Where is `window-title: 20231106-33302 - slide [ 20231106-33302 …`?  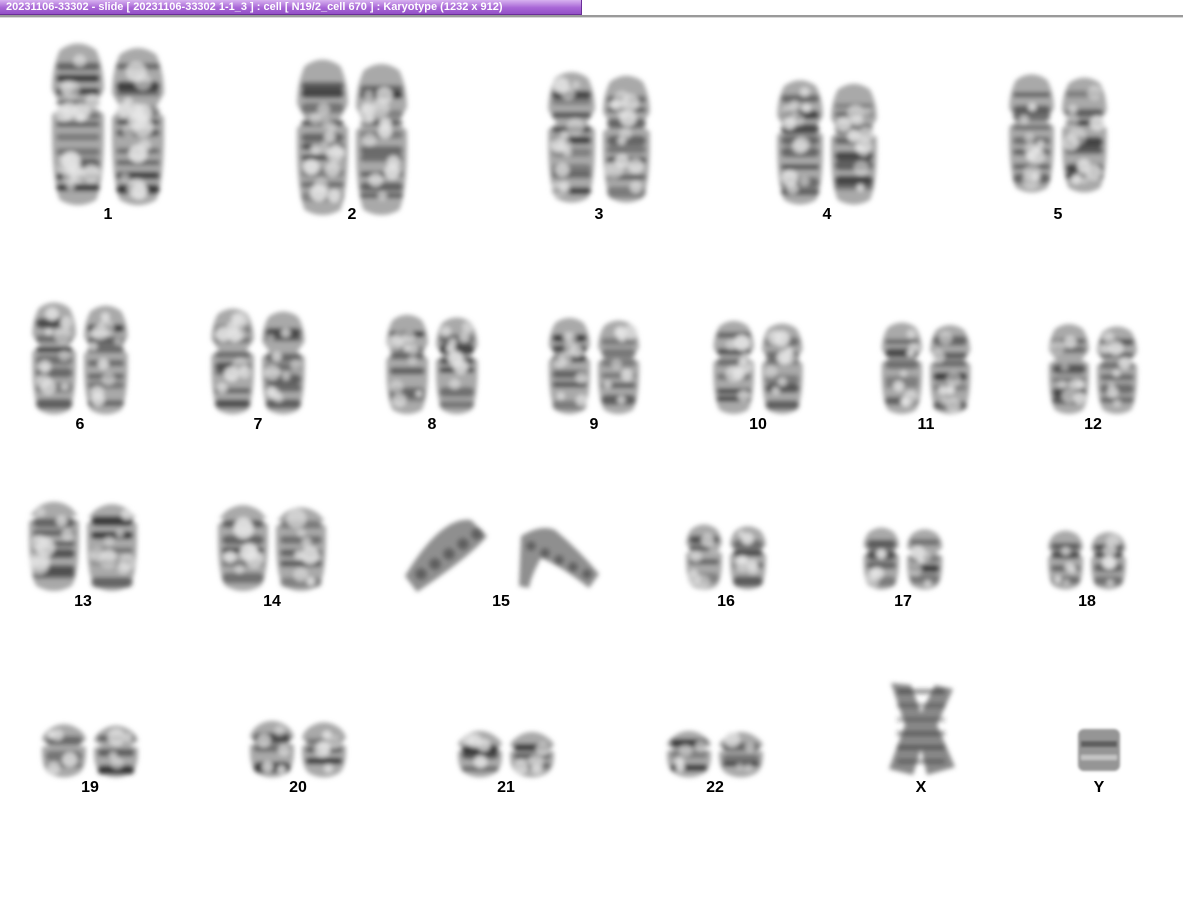 window-title: 20231106-33302 - slide [ 20231106-33302 … is located at coordinates (254, 7).